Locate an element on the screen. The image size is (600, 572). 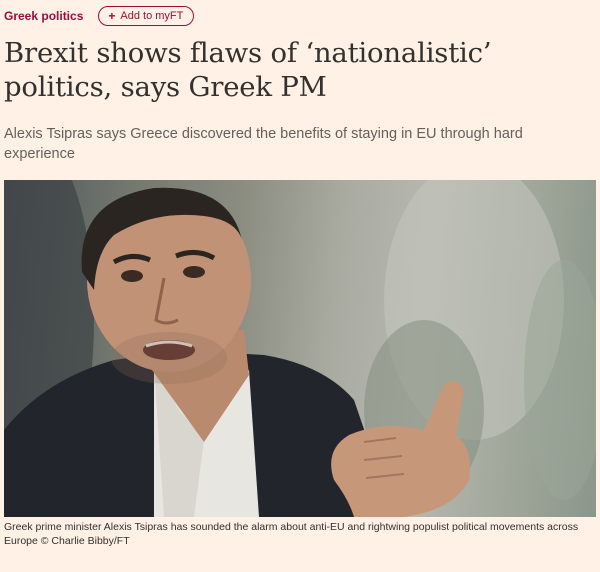
add-to-myft-label: Add to myFT is located at coordinates (152, 16).